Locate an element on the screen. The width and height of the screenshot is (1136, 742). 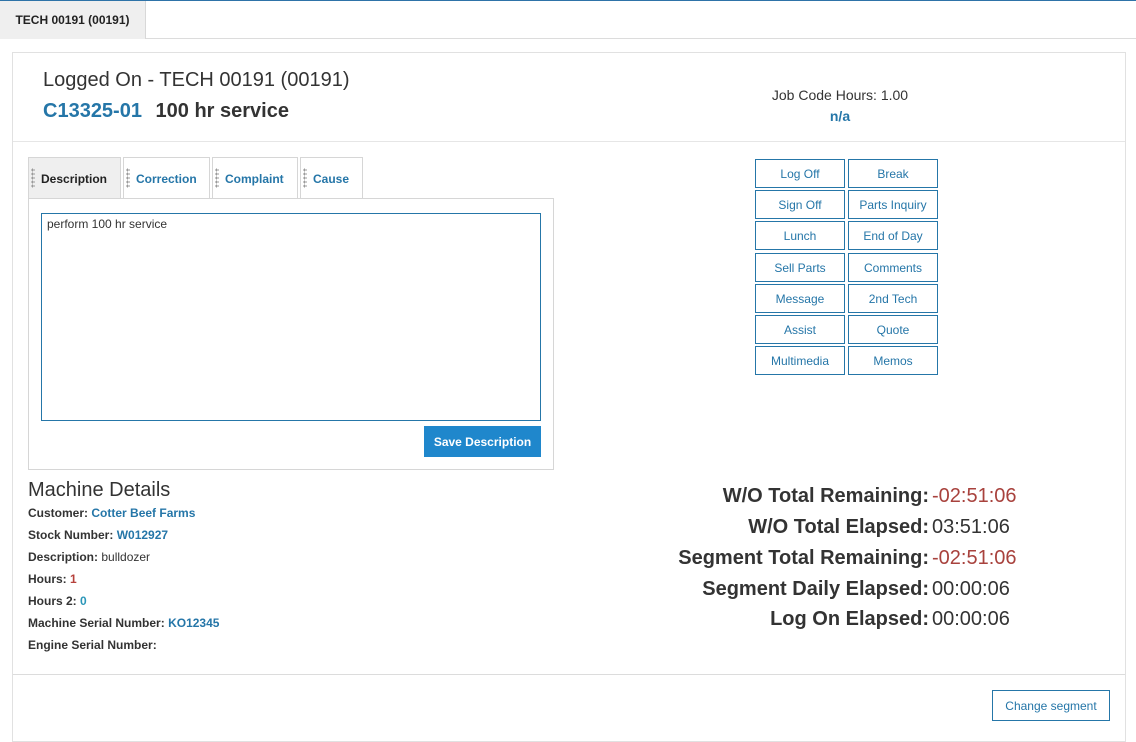
tech-tab: TECH 00191 (00191) is located at coordinates (73, 20).